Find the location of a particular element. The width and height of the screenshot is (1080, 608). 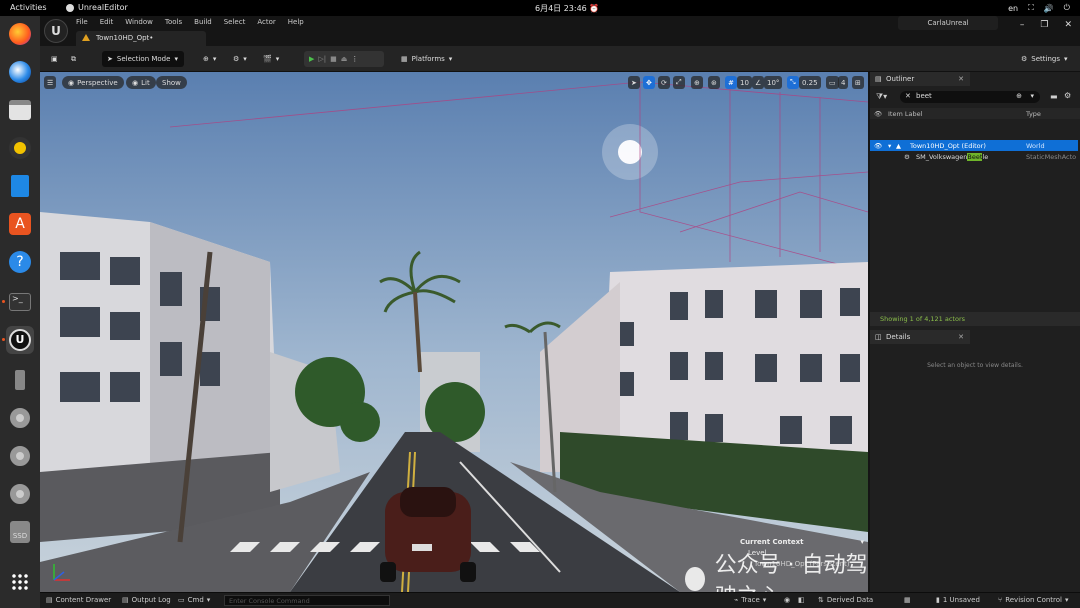

outliner-row-beetle: ⚙ SM_VolkswagenBeetle StaticMeshActo is located at coordinates (974, 156).